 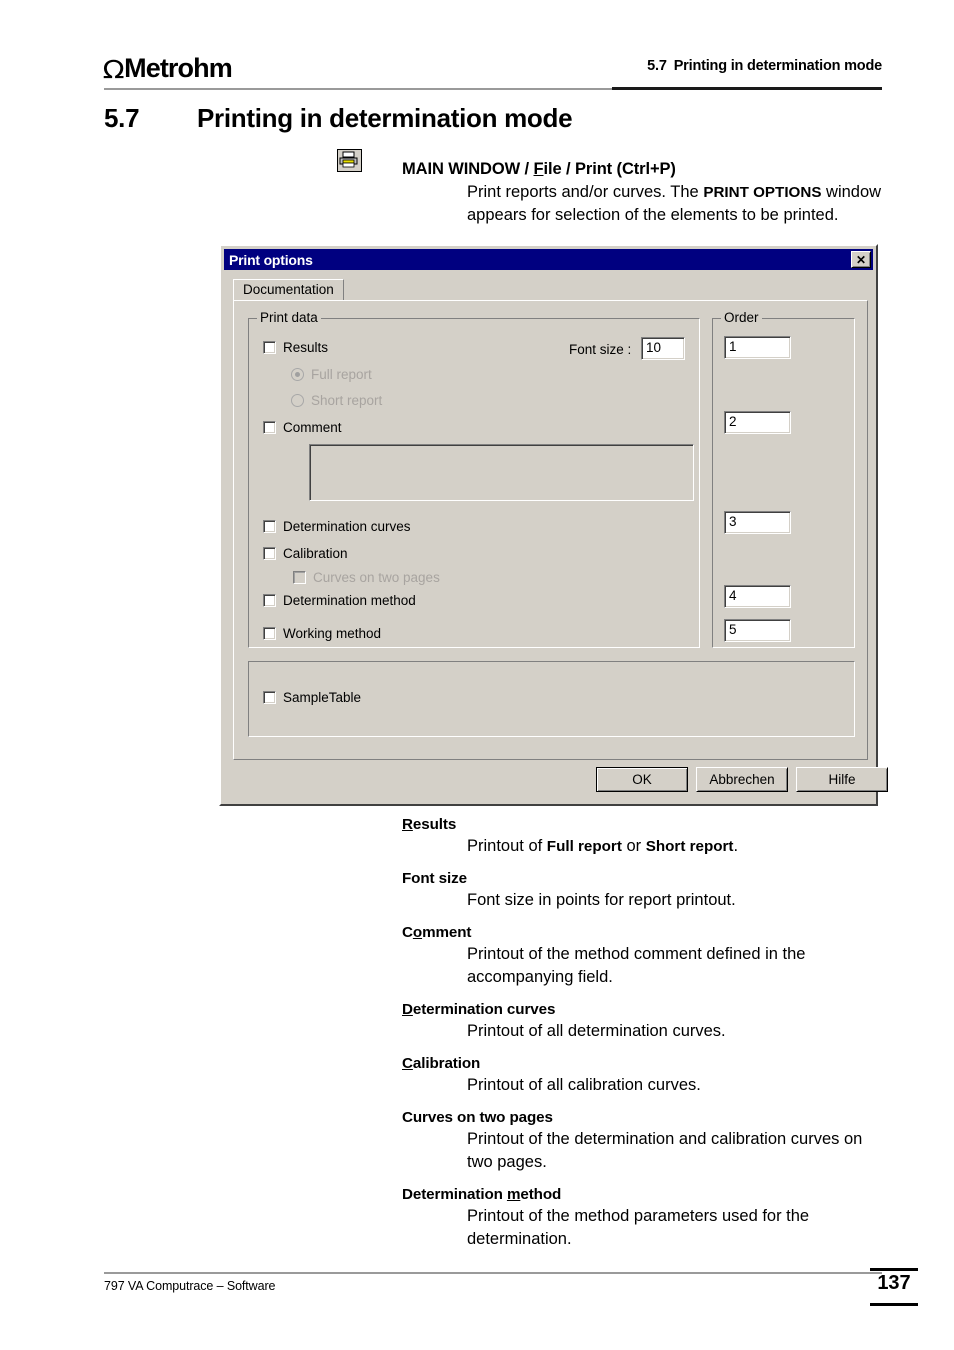 What do you see at coordinates (647, 1009) in the screenshot?
I see `definition-term: Determination curves` at bounding box center [647, 1009].